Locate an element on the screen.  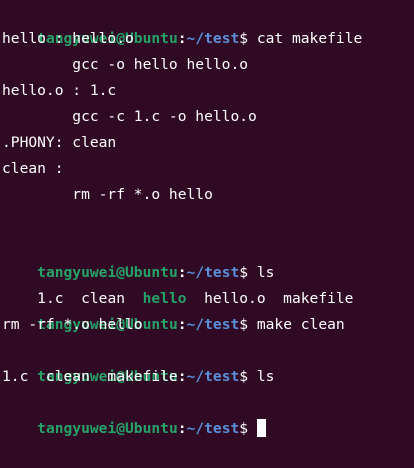
output-line: hello.o : 1.c is located at coordinates (59, 90).